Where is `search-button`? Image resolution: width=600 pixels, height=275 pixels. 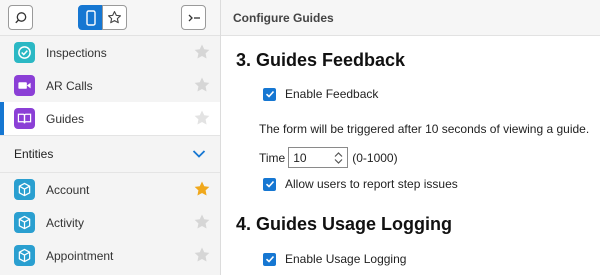 search-button is located at coordinates (20, 17).